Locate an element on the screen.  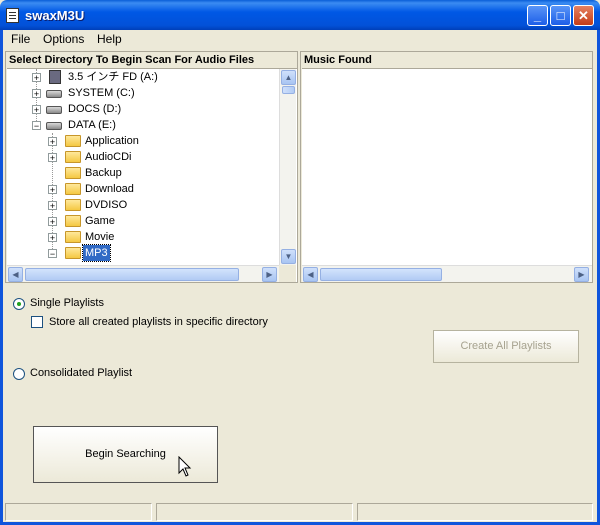
tree-item-folder: + DVDISO is located at coordinates (142, 205).